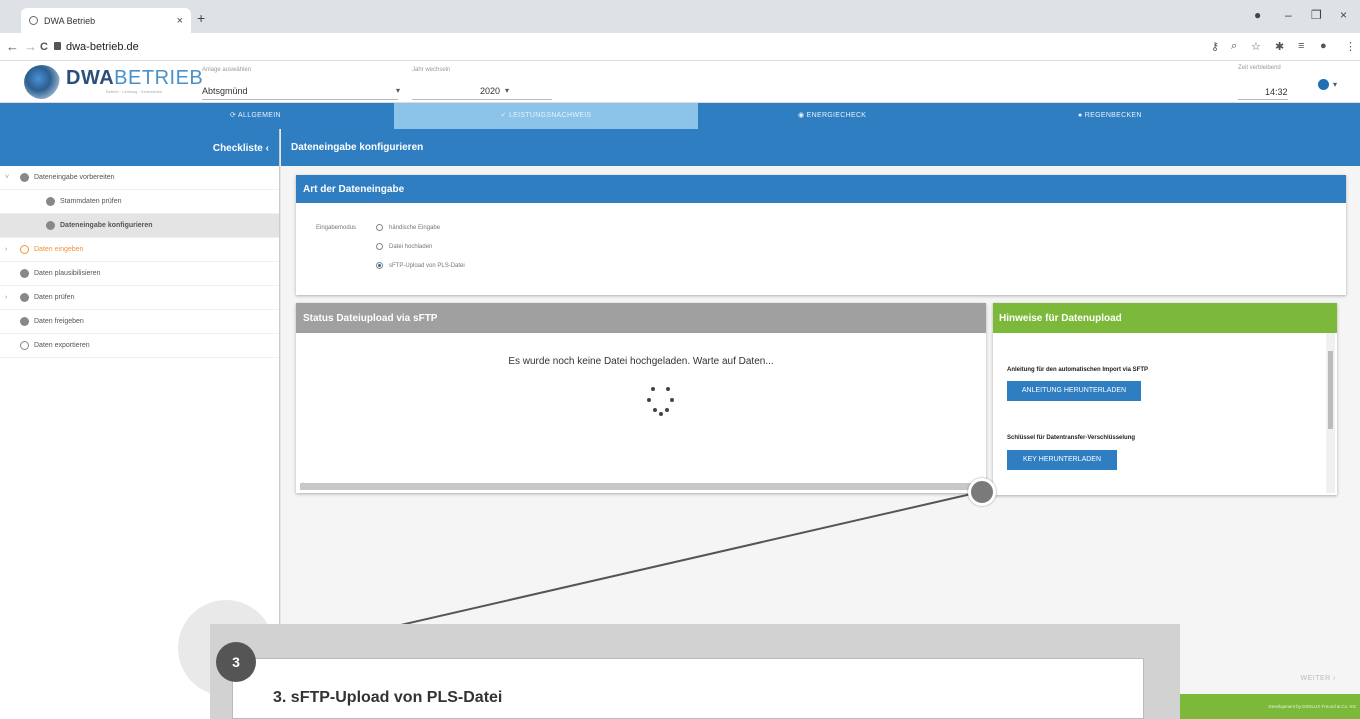 The height and width of the screenshot is (719, 1360). What do you see at coordinates (135, 78) in the screenshot?
I see `logo: DWABETRIEB` at bounding box center [135, 78].